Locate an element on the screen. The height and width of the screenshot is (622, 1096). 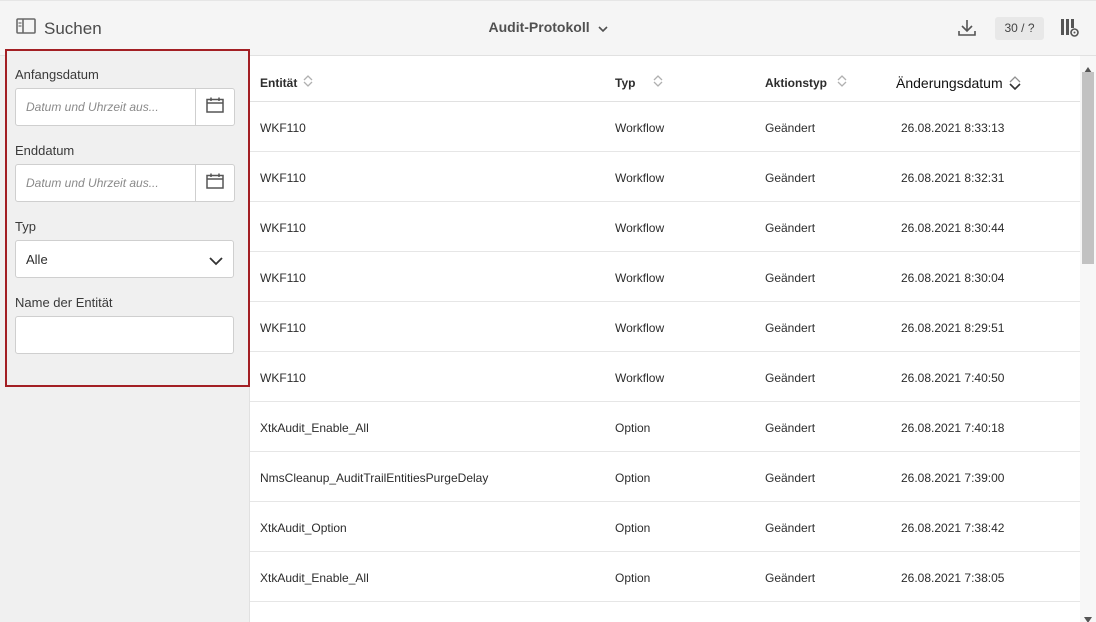
entity-name-input is located at coordinates (124, 335).